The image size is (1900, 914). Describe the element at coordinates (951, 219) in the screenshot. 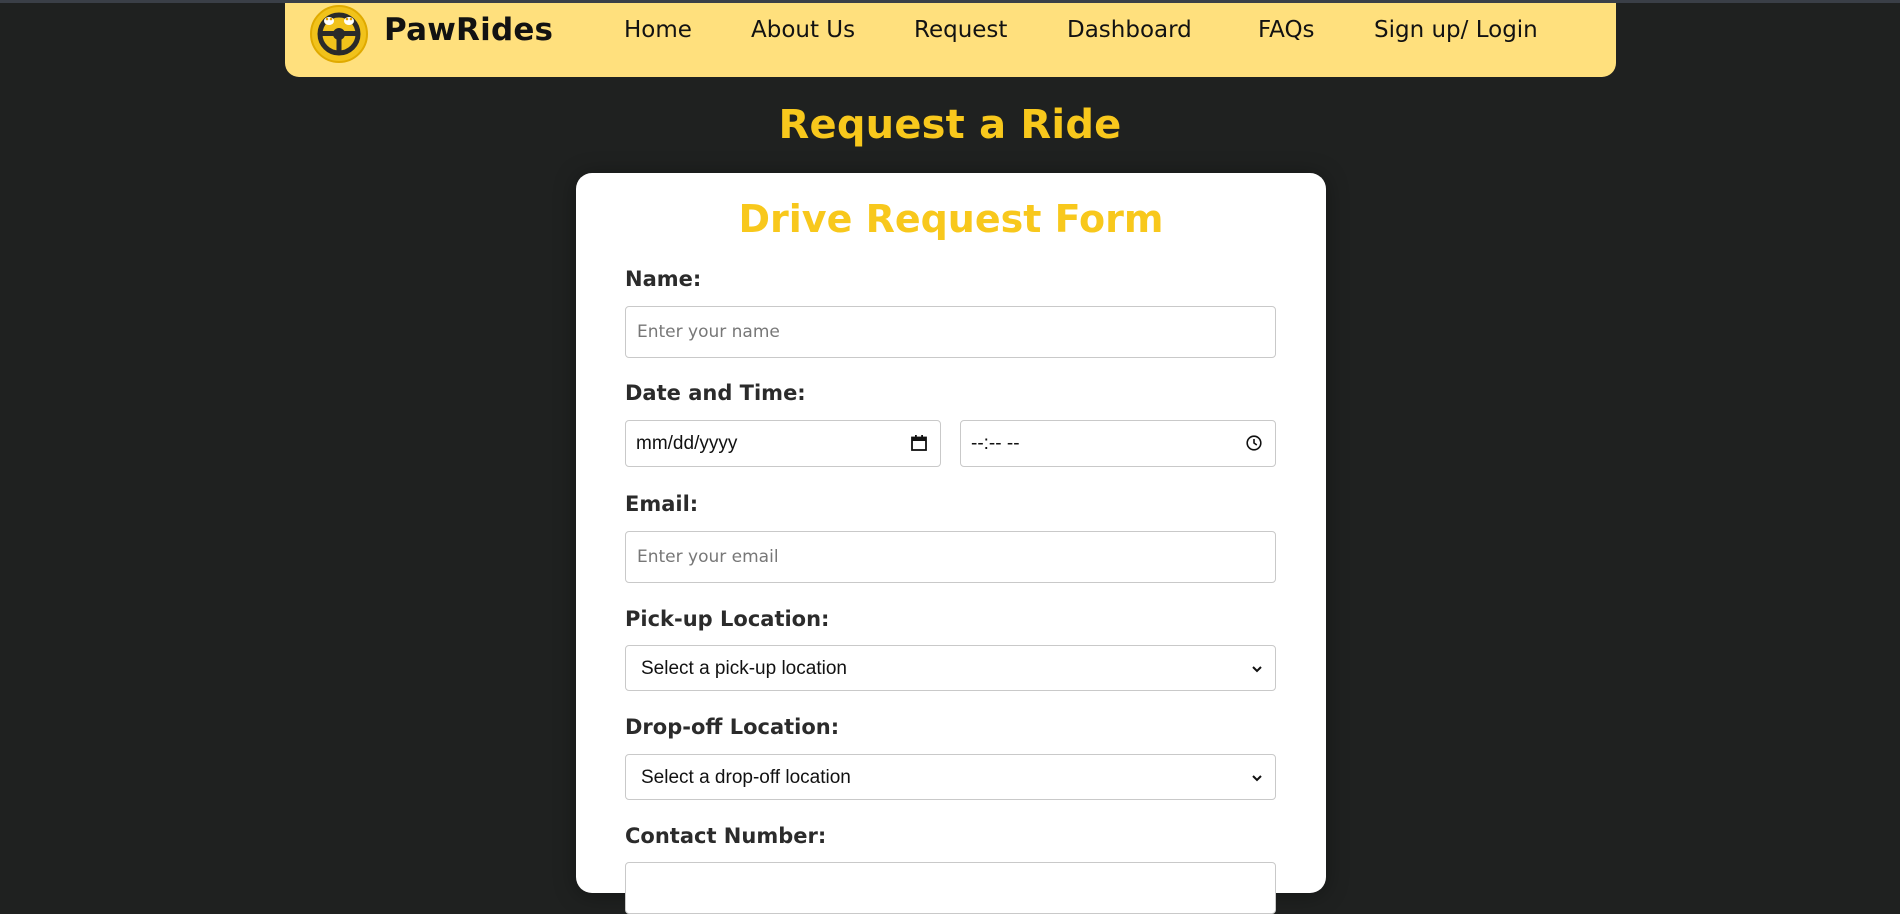

I see `form-title: Drive Request Form` at that location.